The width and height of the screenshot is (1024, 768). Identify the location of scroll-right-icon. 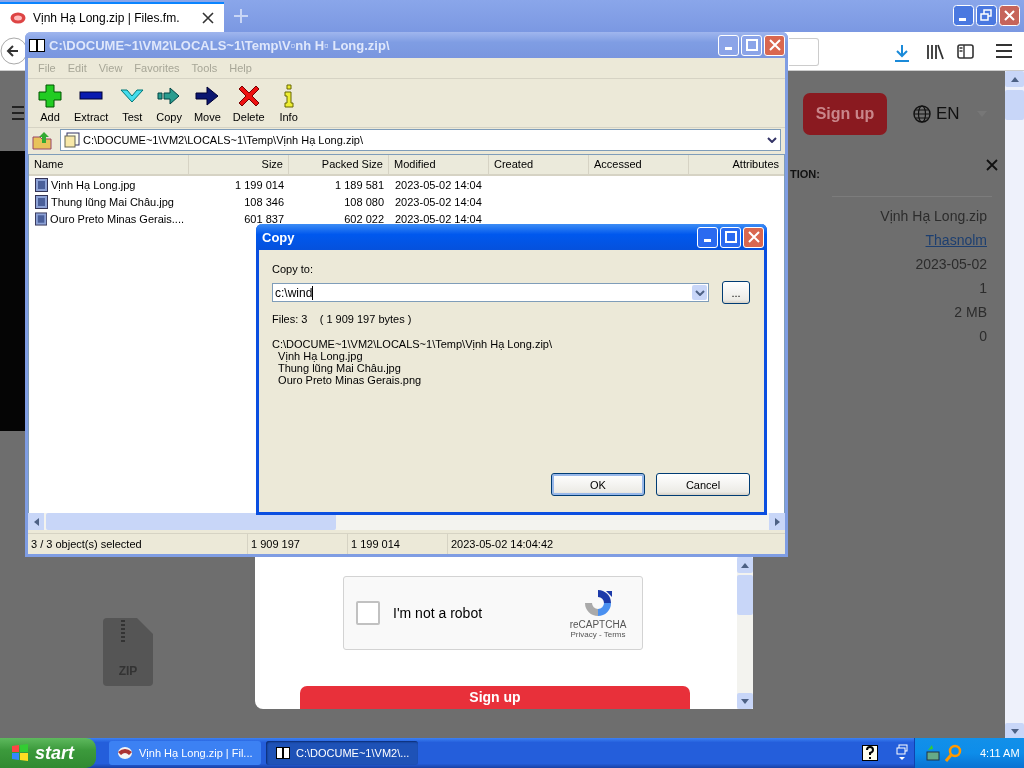
(777, 521).